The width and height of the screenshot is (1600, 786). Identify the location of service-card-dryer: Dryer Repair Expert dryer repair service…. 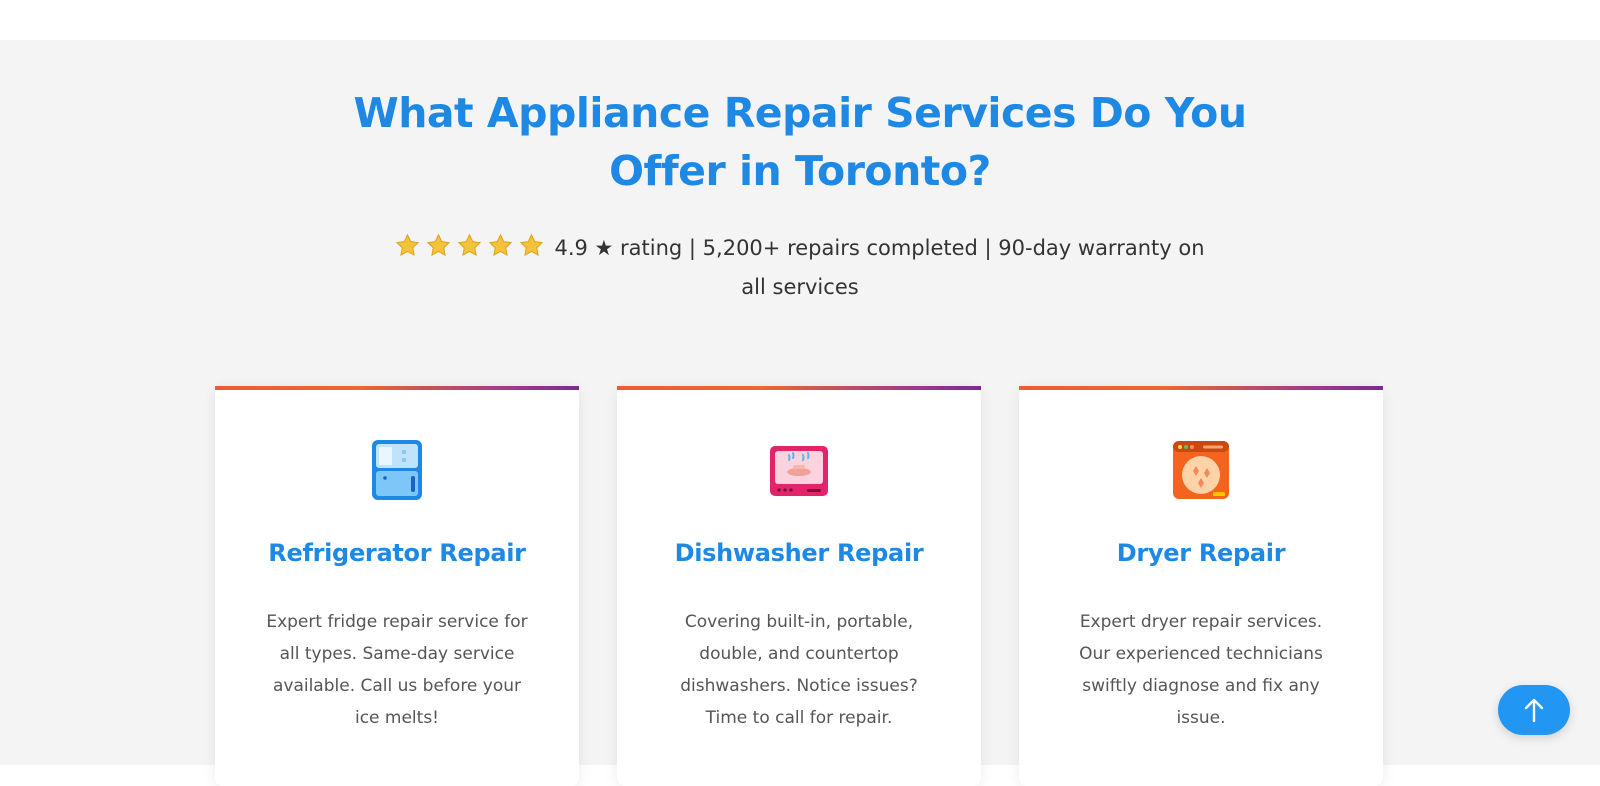
(1201, 586).